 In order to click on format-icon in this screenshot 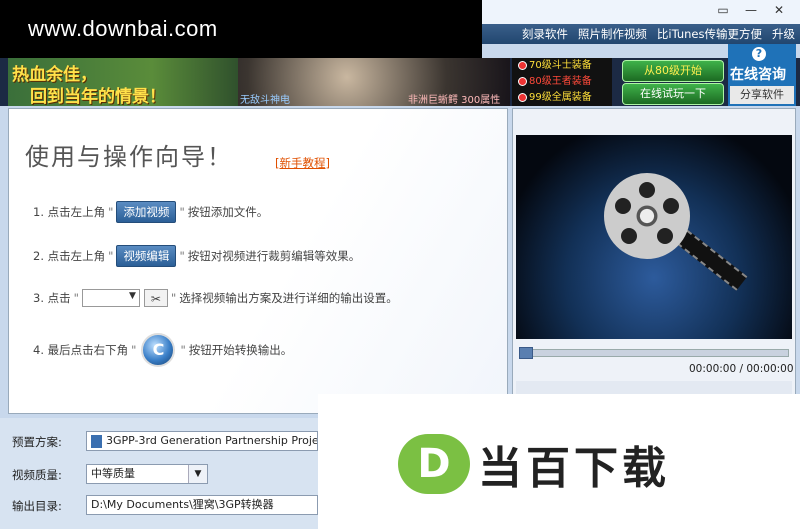, I will do `click(96, 441)`.